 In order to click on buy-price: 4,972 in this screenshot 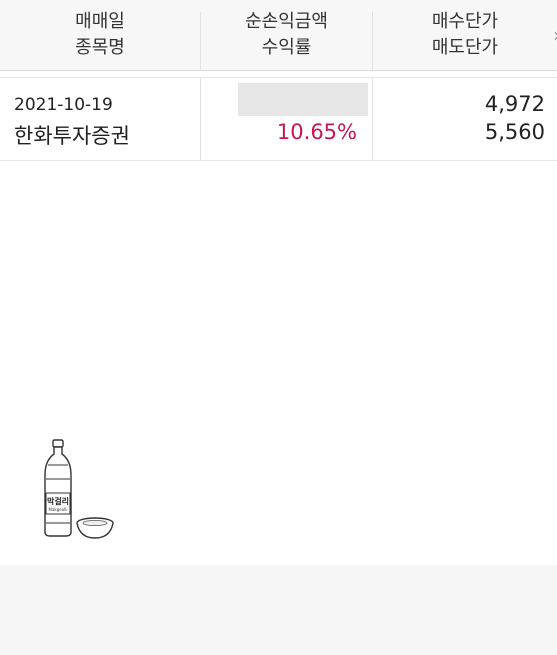, I will do `click(514, 104)`.